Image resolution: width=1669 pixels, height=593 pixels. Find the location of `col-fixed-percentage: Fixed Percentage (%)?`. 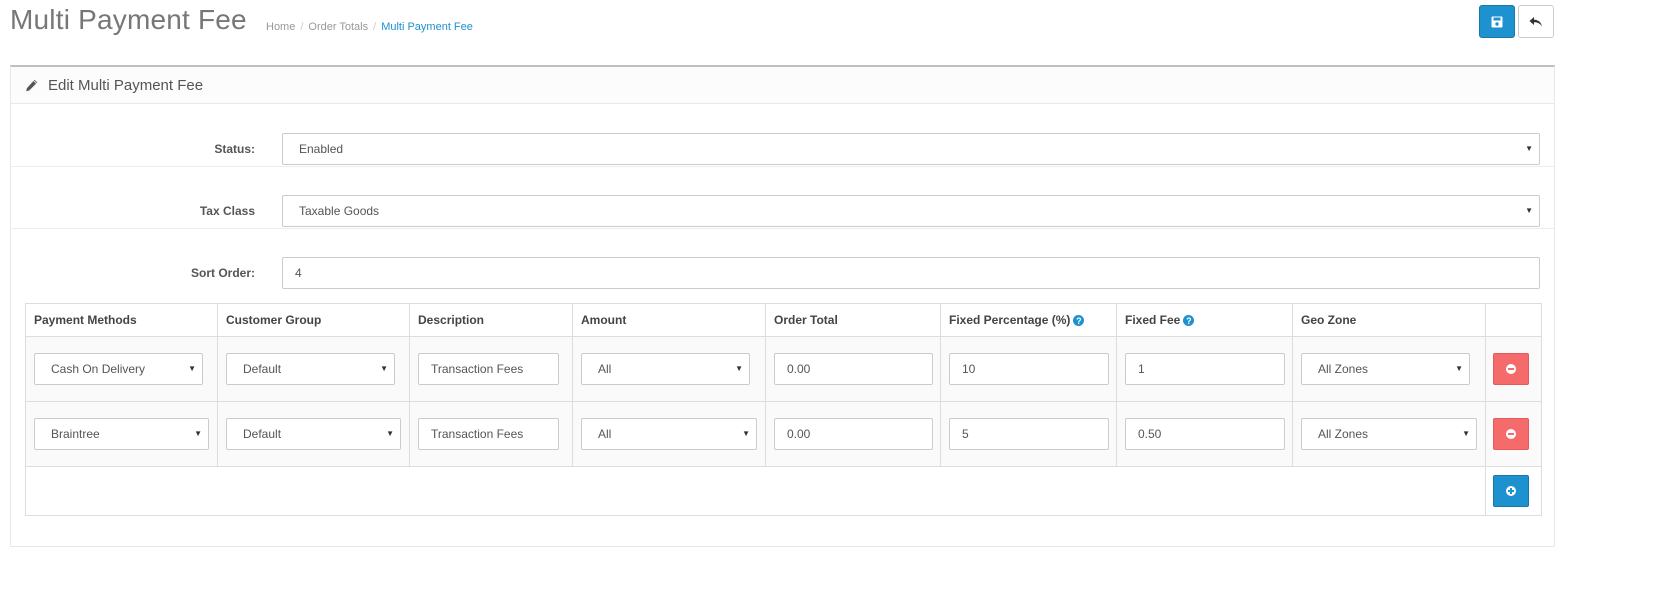

col-fixed-percentage: Fixed Percentage (%)? is located at coordinates (1028, 320).